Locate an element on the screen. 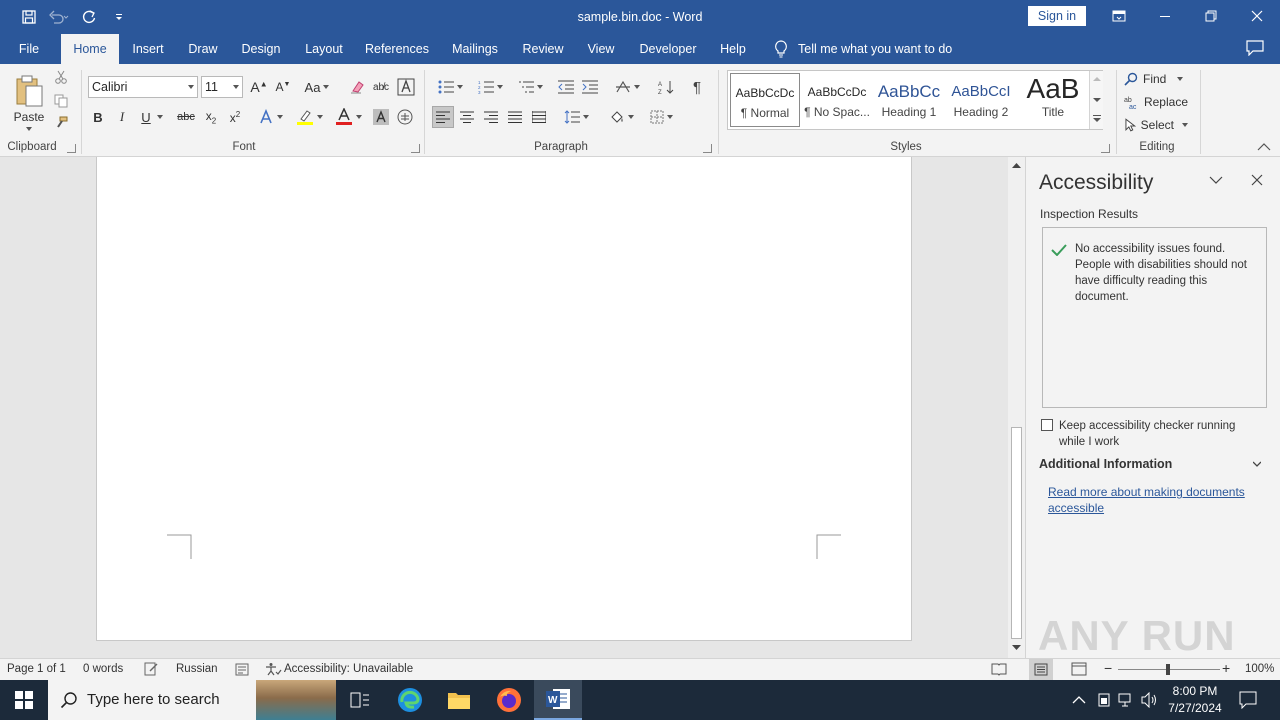 Image resolution: width=1280 pixels, height=720 pixels. word-taskbar-button: W is located at coordinates (558, 700).